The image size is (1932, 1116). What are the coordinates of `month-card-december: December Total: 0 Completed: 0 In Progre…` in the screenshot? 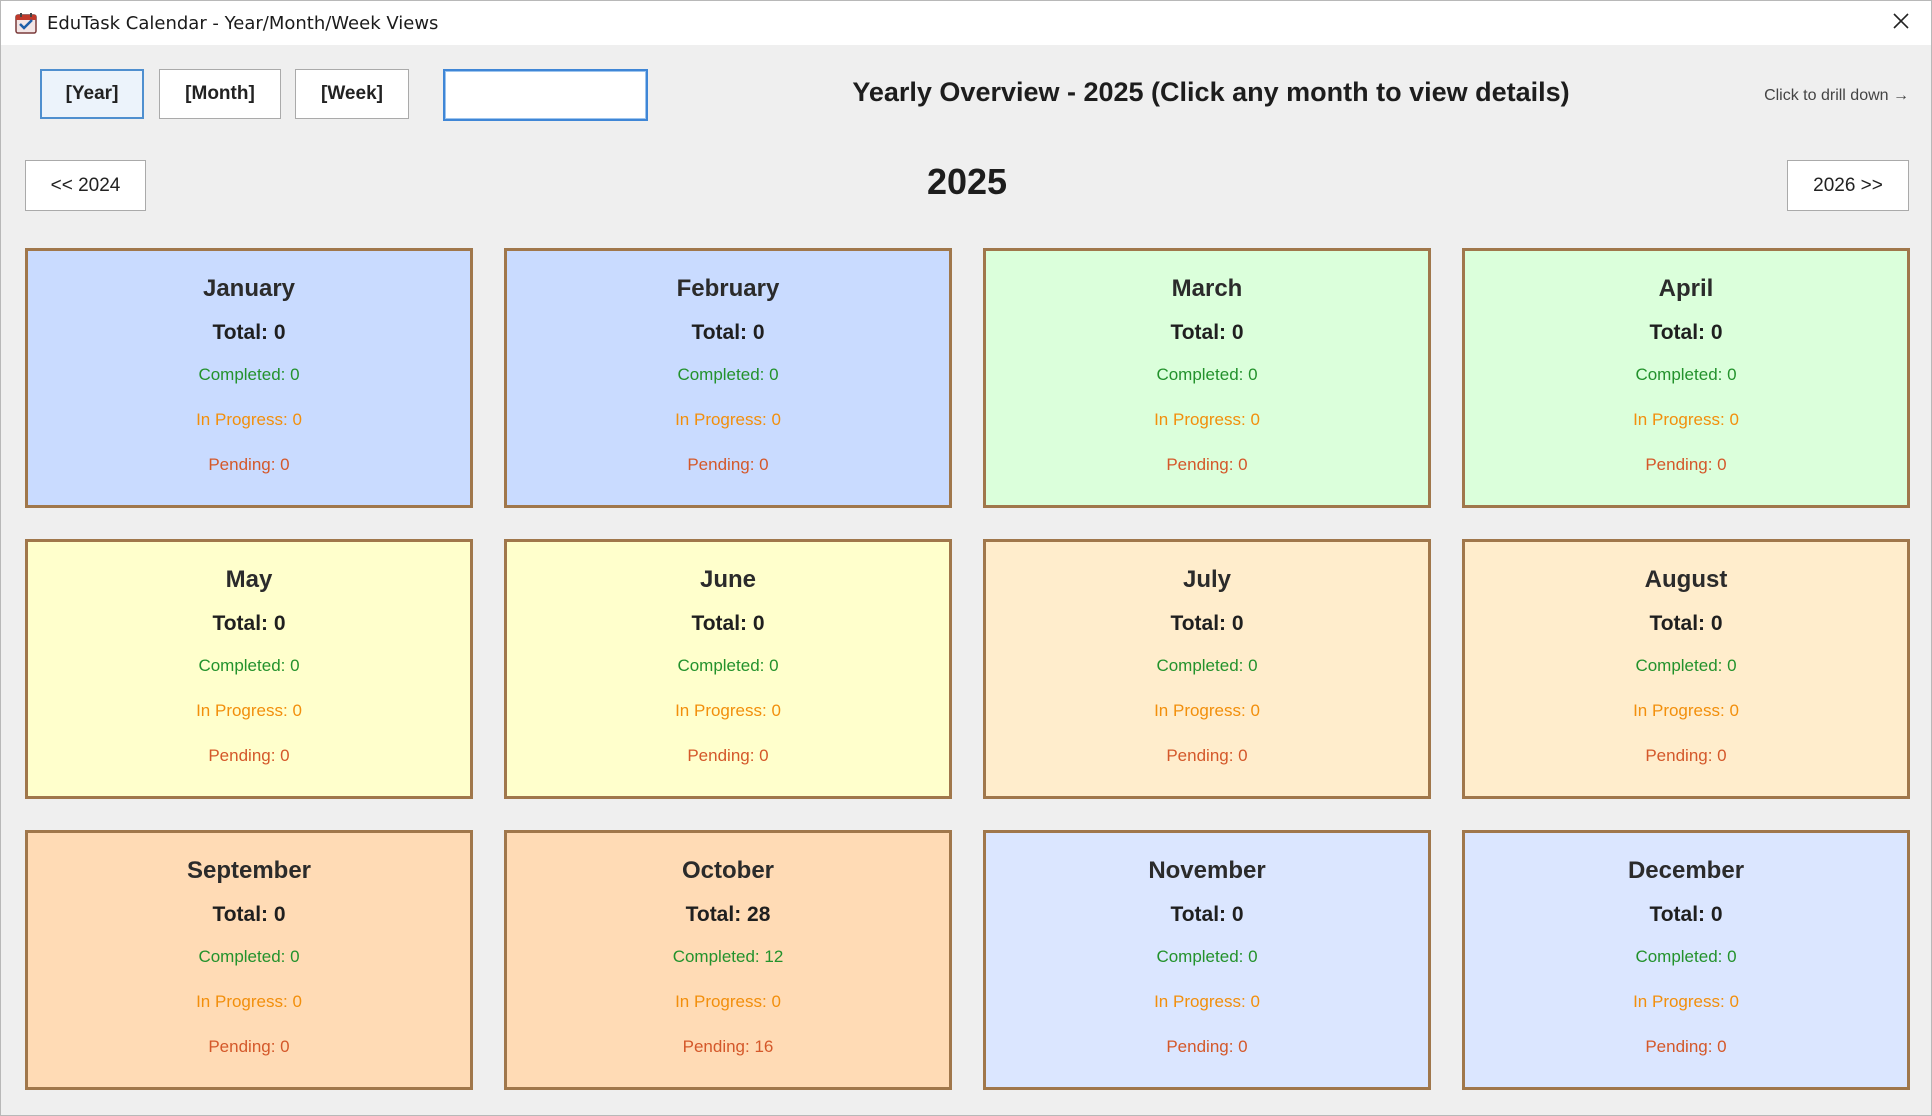 It's located at (1686, 960).